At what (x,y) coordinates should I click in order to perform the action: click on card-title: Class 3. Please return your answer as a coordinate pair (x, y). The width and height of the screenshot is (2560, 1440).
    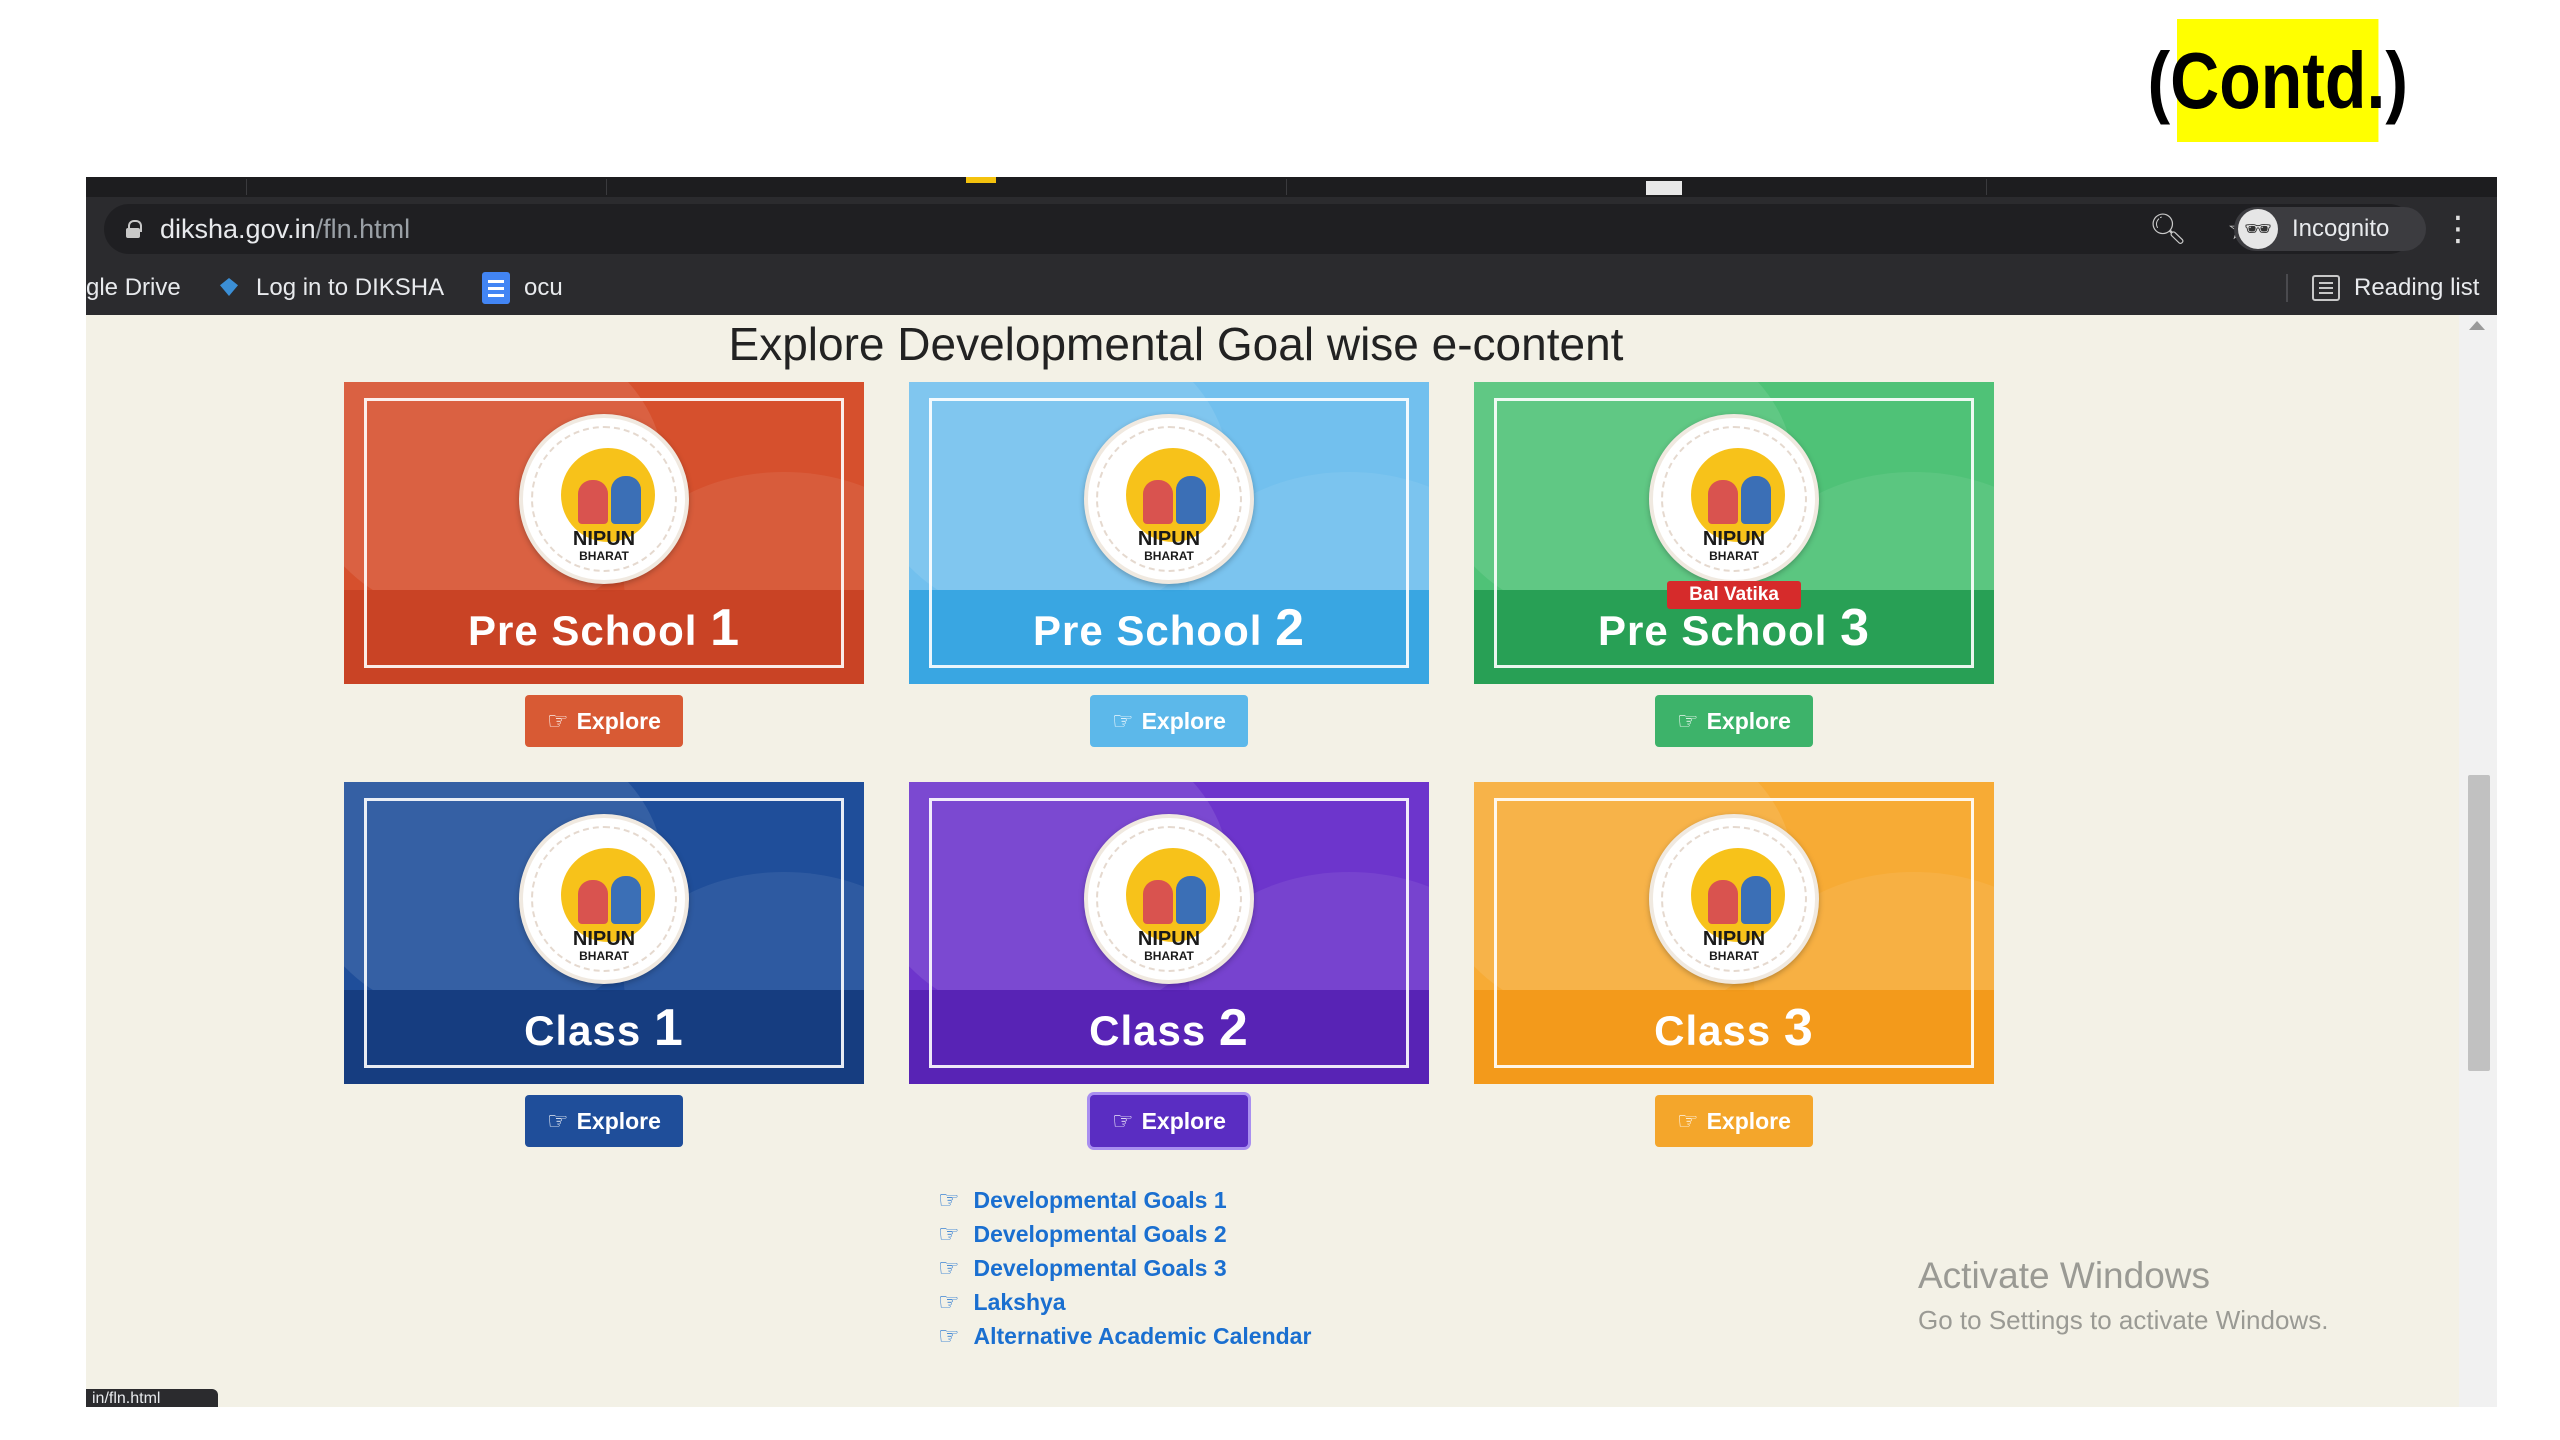
    Looking at the image, I should click on (1734, 1028).